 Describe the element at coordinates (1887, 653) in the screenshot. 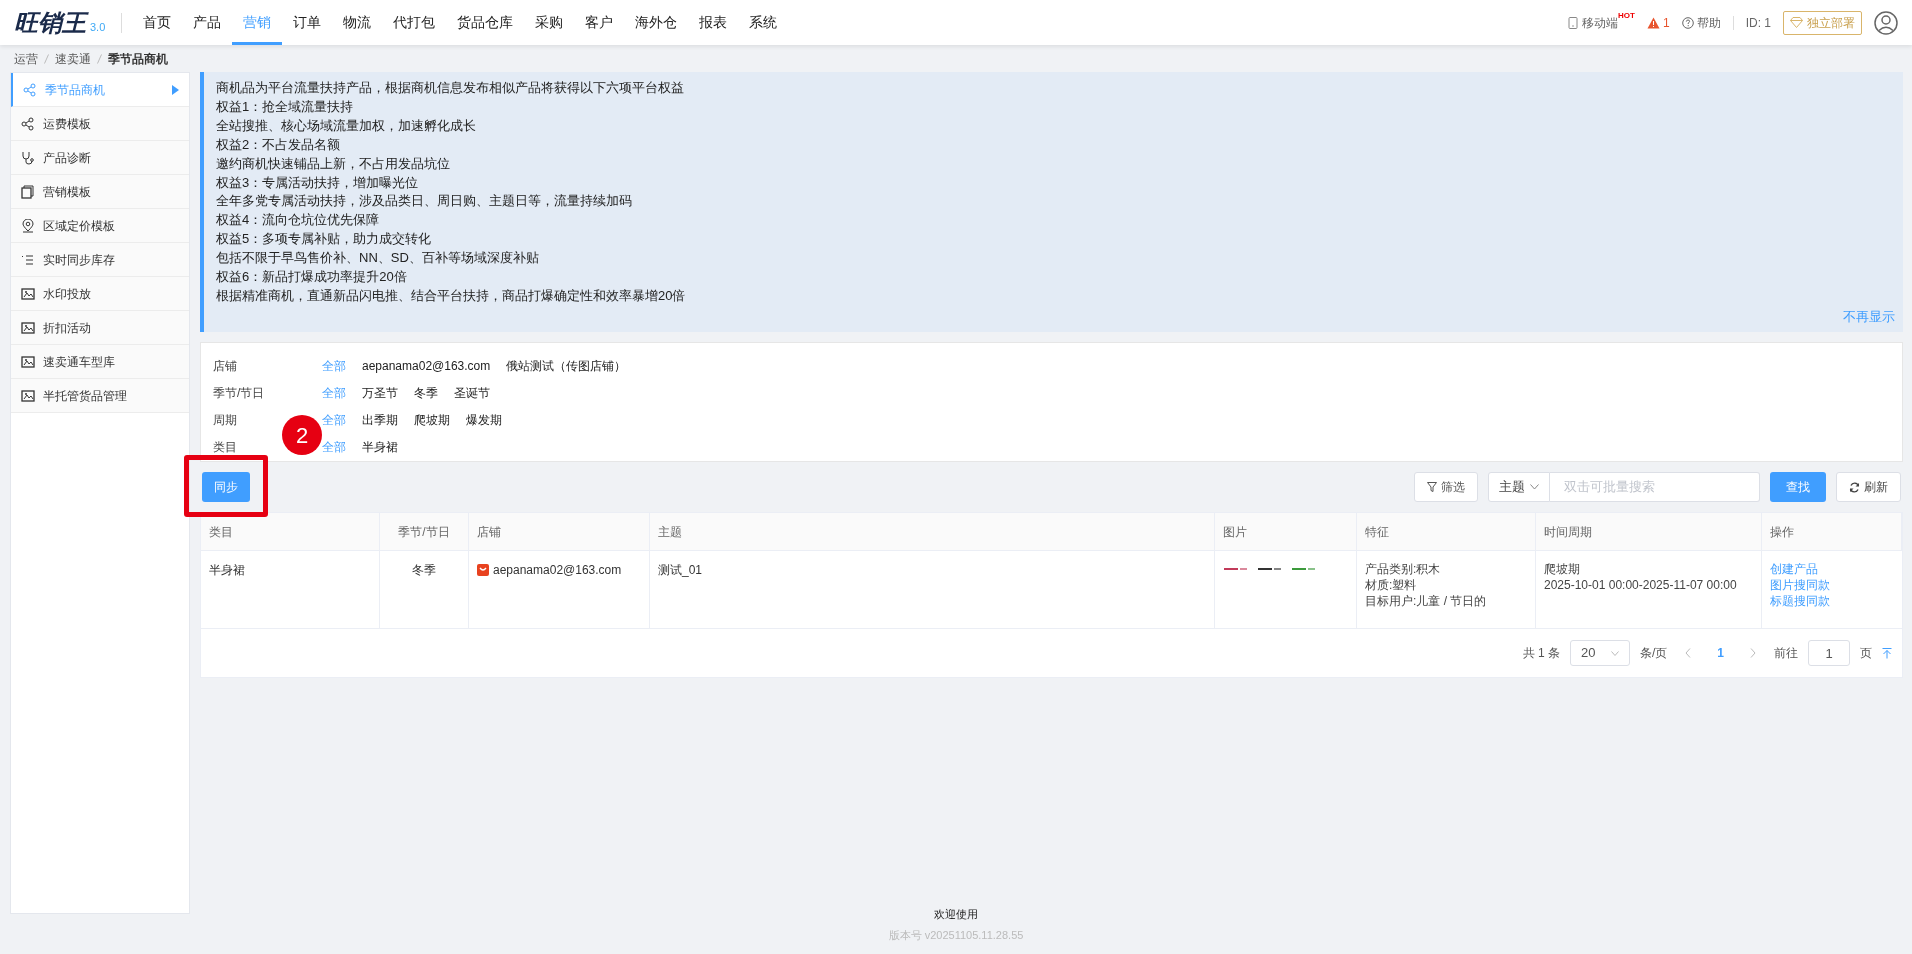

I see `arrow-up-icon` at that location.